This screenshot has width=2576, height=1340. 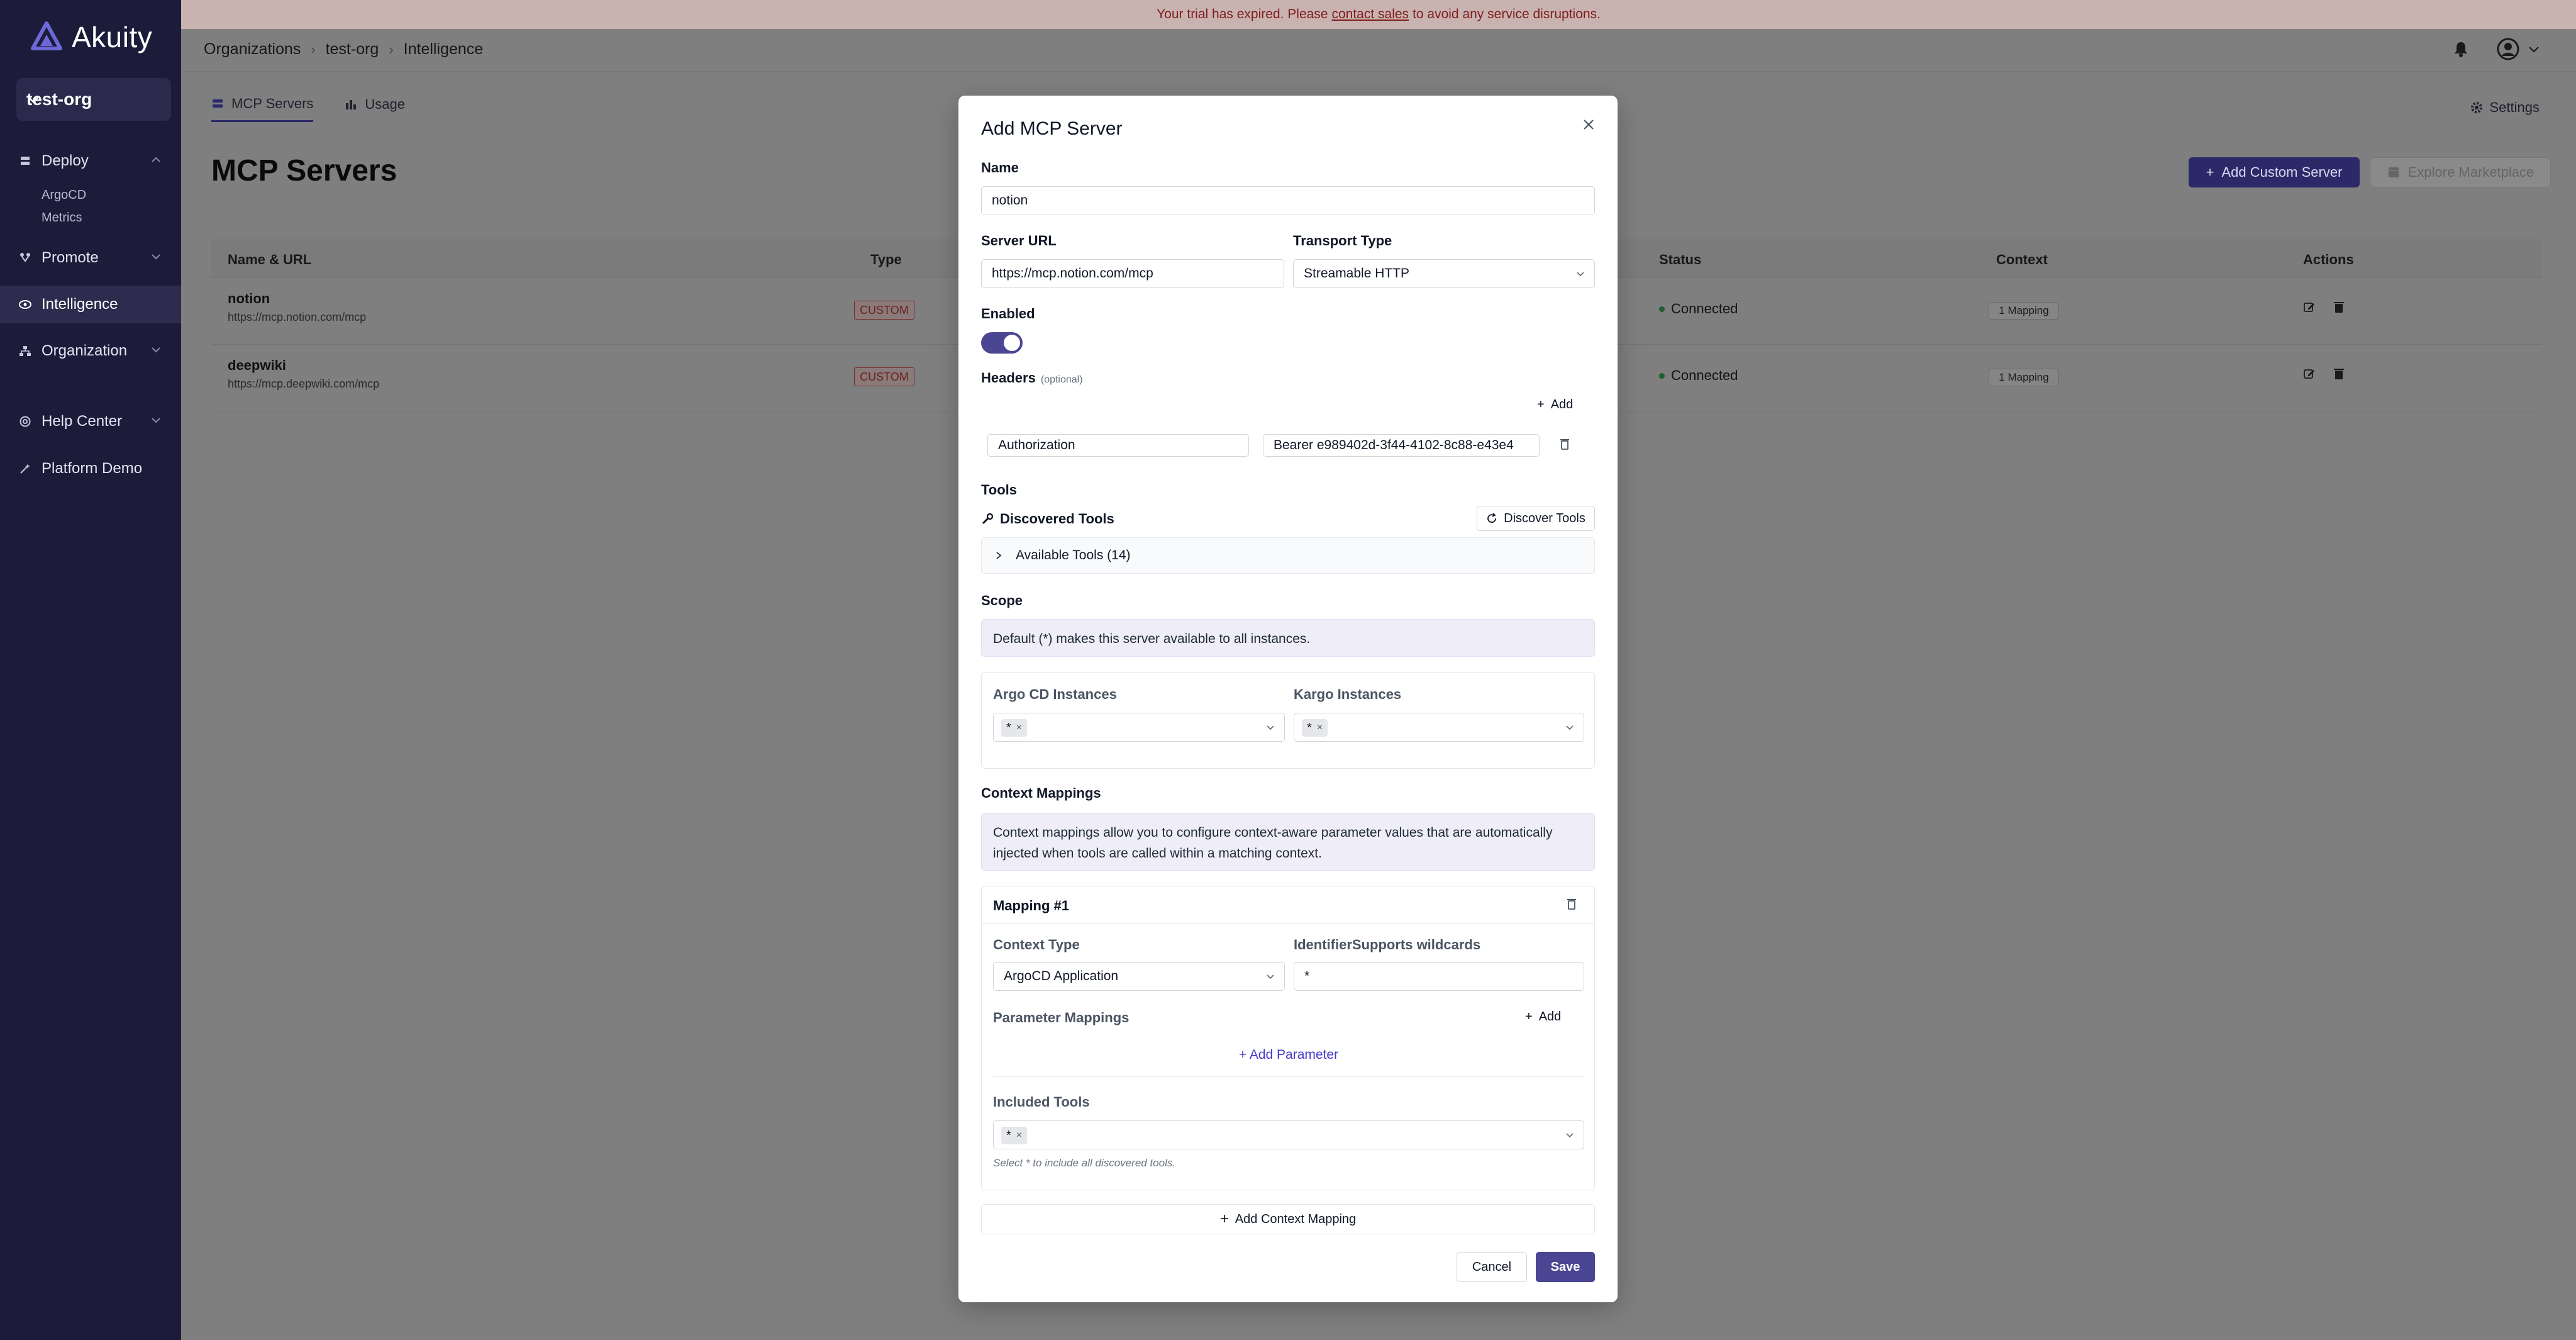 I want to click on enabled-toggle, so click(x=1002, y=343).